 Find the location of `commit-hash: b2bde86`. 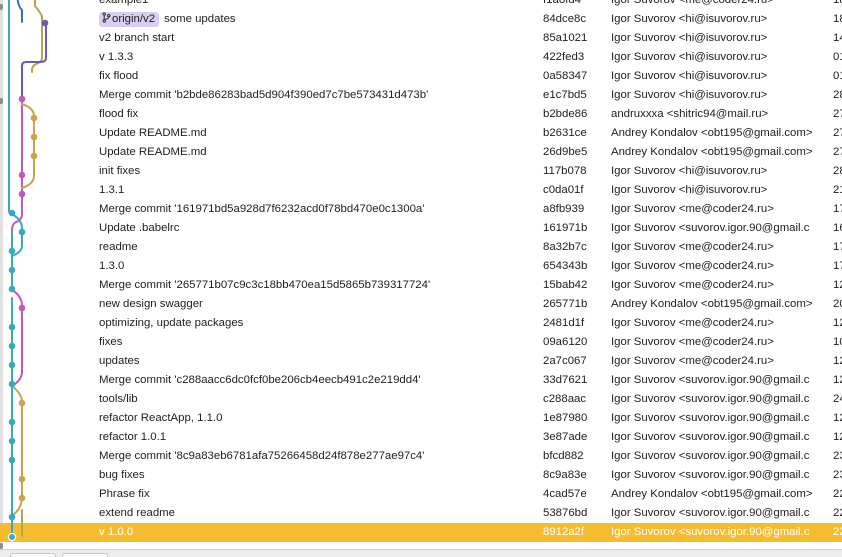

commit-hash: b2bde86 is located at coordinates (565, 114).